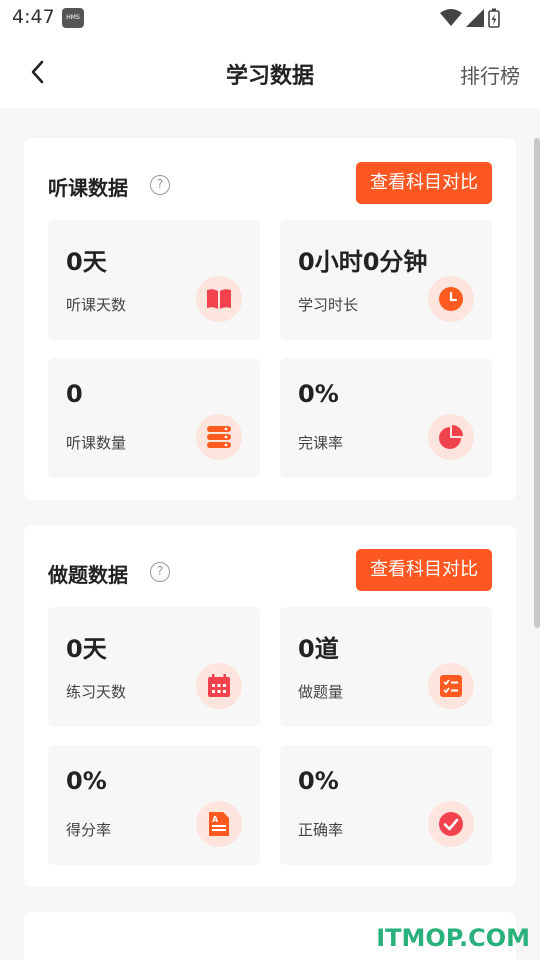 The image size is (540, 960). What do you see at coordinates (33, 17) in the screenshot?
I see `status-time: 4:47` at bounding box center [33, 17].